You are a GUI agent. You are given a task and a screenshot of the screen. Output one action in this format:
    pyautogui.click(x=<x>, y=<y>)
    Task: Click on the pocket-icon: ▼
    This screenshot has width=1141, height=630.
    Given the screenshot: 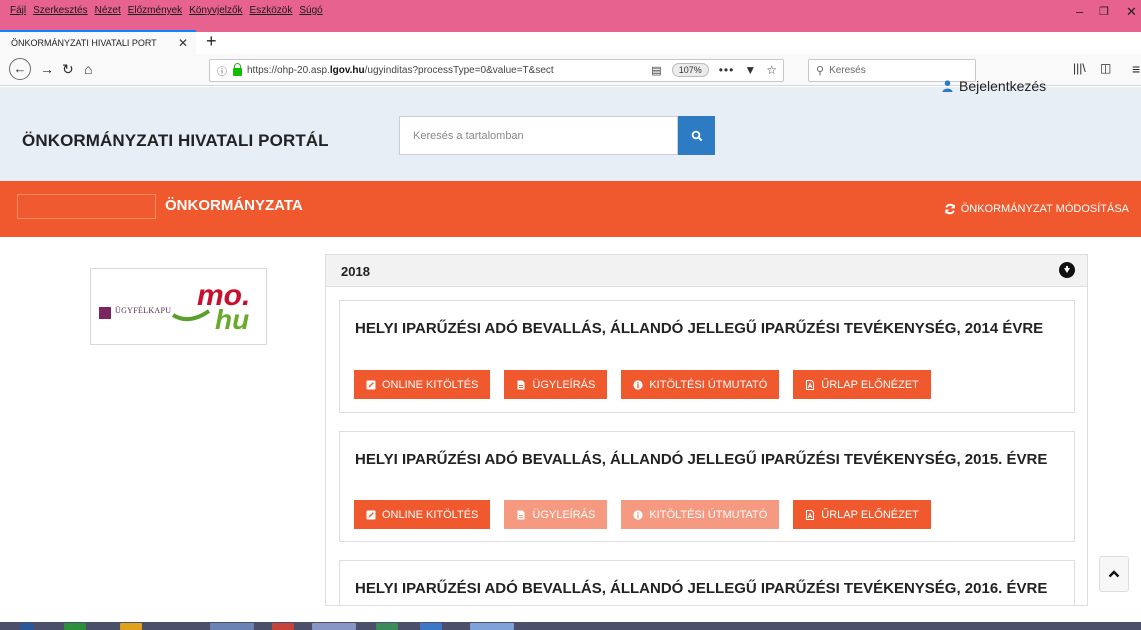 What is the action you would take?
    pyautogui.click(x=750, y=70)
    